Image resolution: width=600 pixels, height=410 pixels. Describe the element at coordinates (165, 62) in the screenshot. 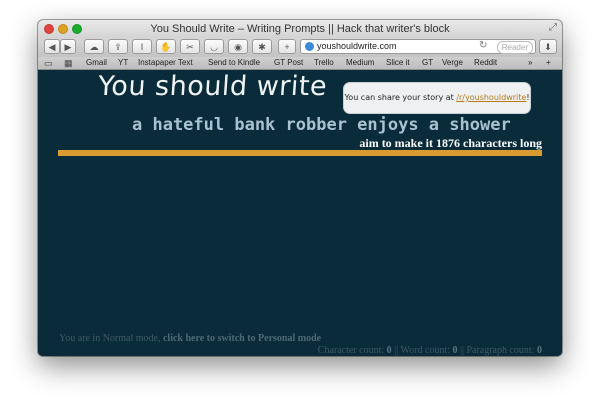

I see `bookmark-instapaper: Instapaper Text` at that location.